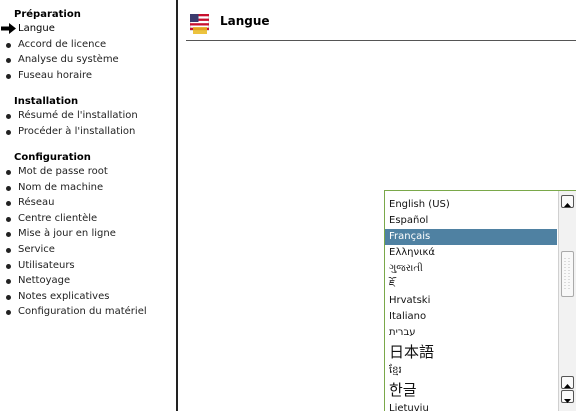  Describe the element at coordinates (471, 269) in the screenshot. I see `list-item: ગુજરાતી` at that location.